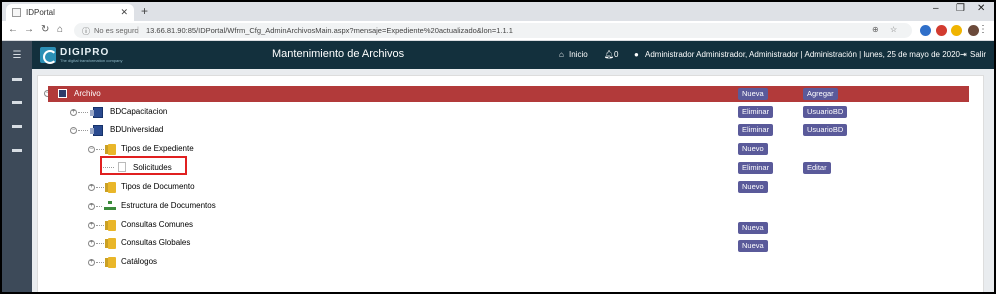 Image resolution: width=996 pixels, height=294 pixels. What do you see at coordinates (578, 54) in the screenshot?
I see `home-link: Inicio` at bounding box center [578, 54].